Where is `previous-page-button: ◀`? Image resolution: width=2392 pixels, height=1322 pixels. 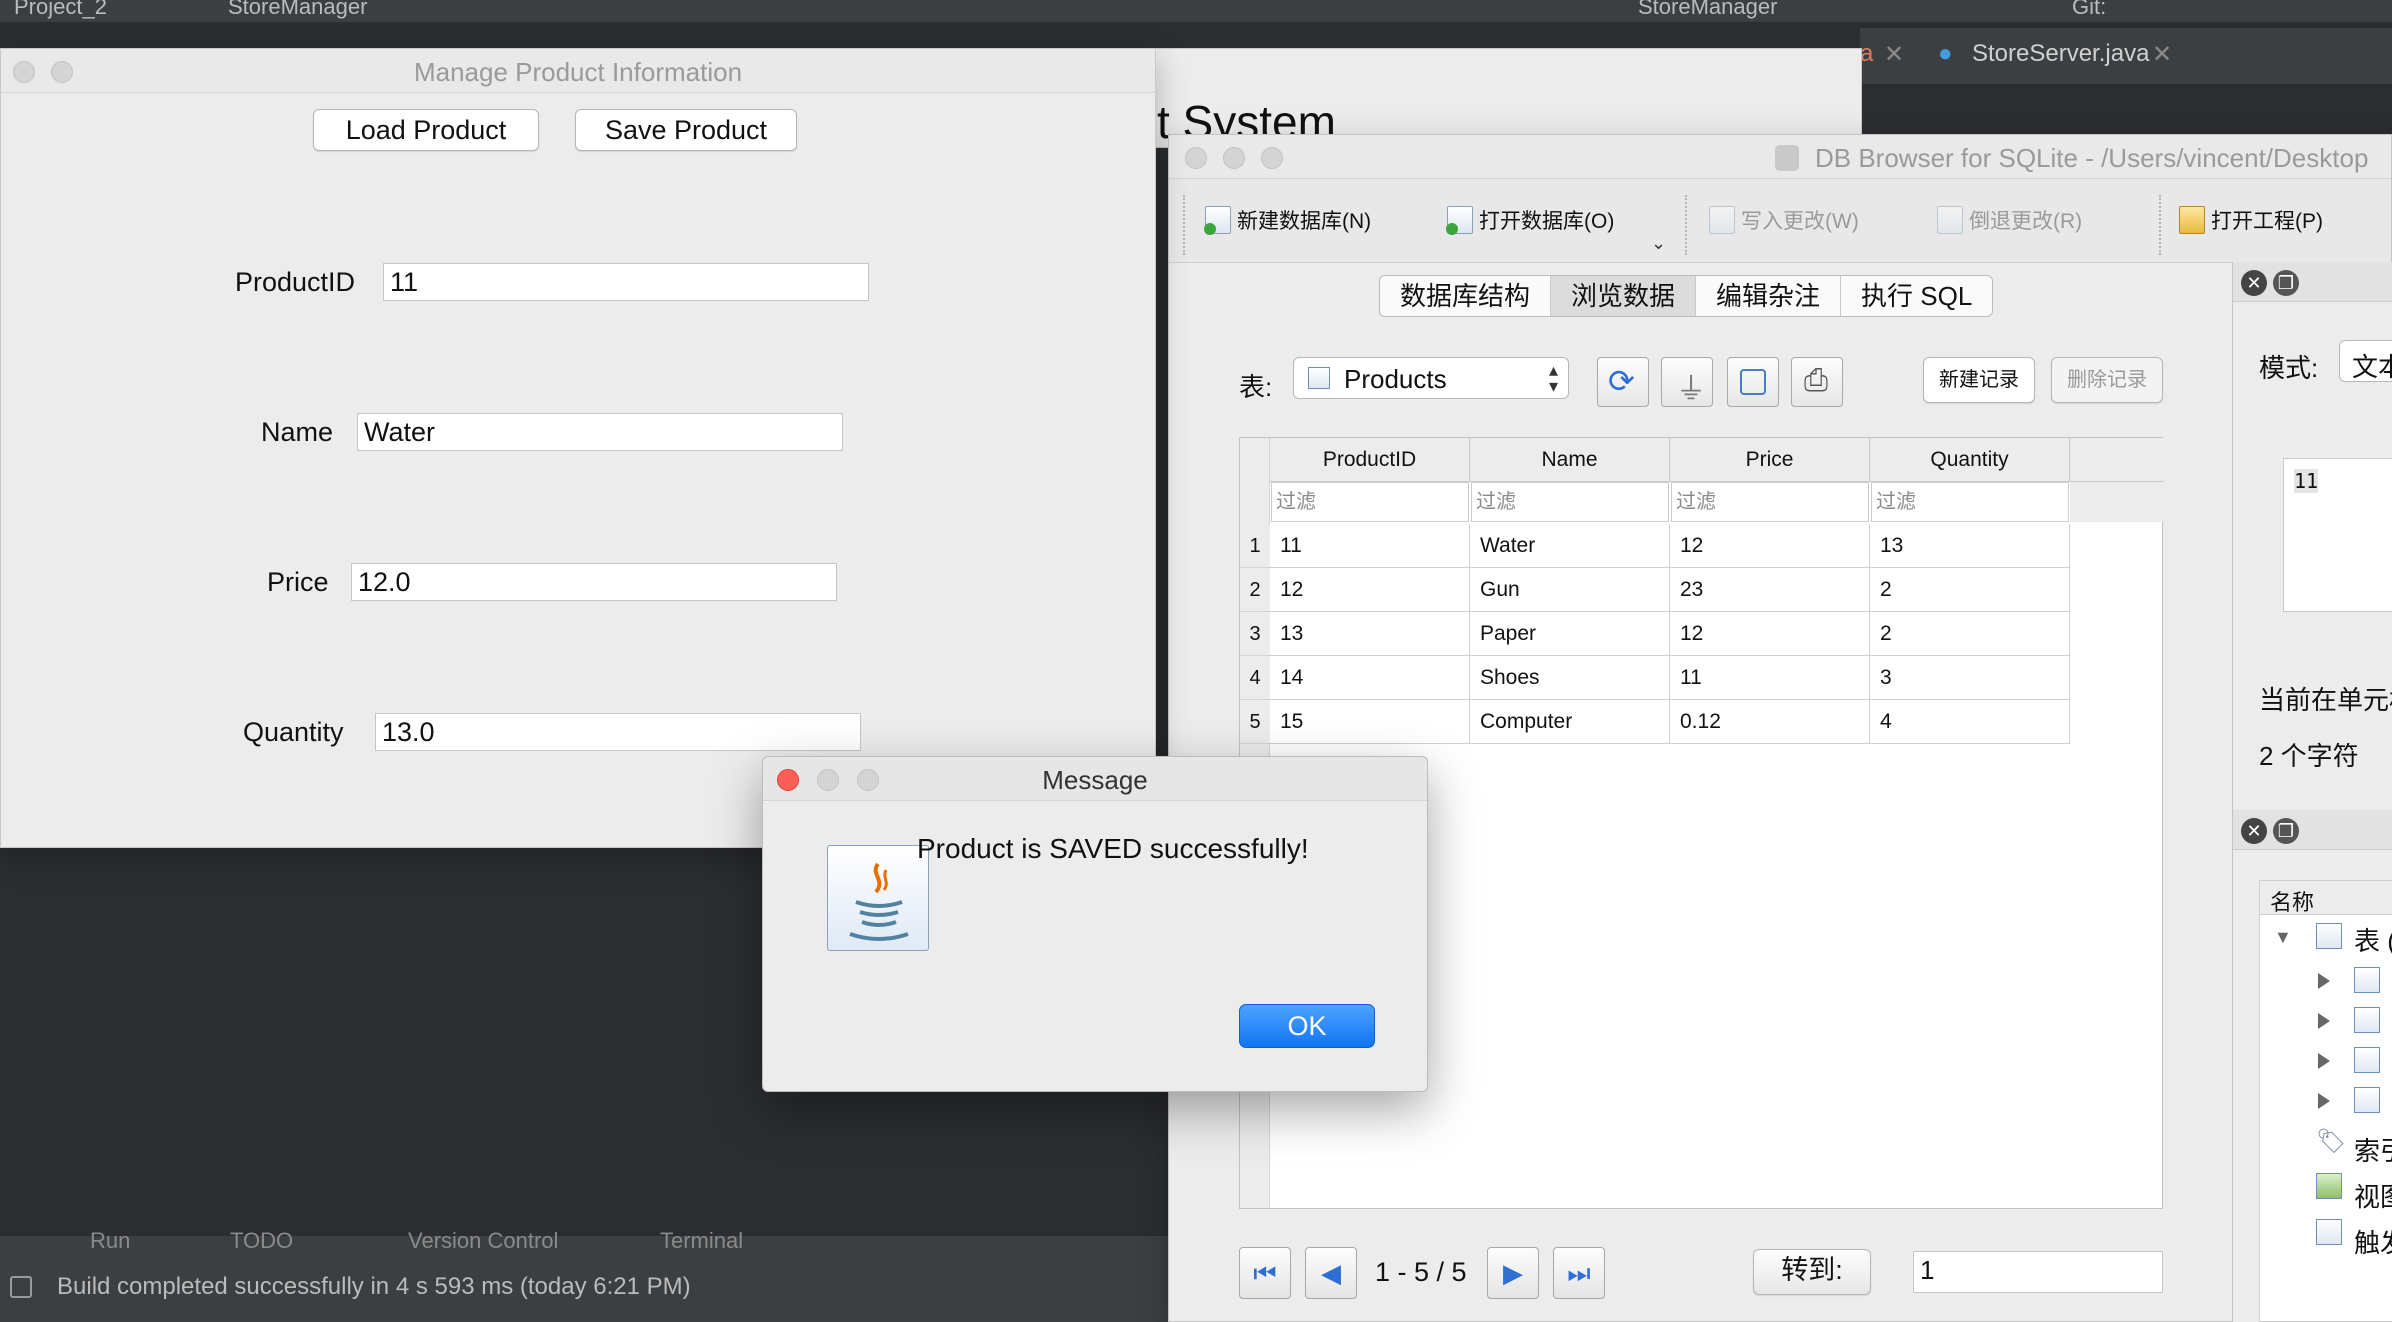 previous-page-button: ◀ is located at coordinates (1331, 1273).